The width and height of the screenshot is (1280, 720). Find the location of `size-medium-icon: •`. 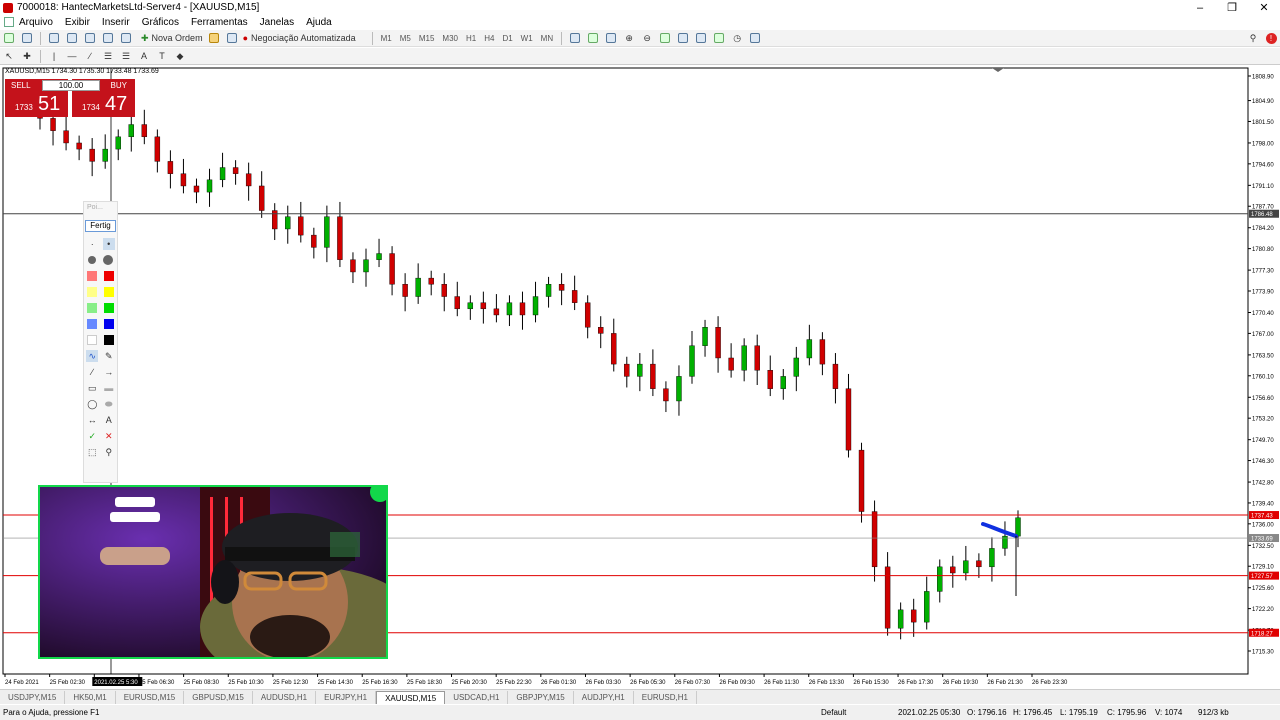

size-medium-icon: • is located at coordinates (108, 244).